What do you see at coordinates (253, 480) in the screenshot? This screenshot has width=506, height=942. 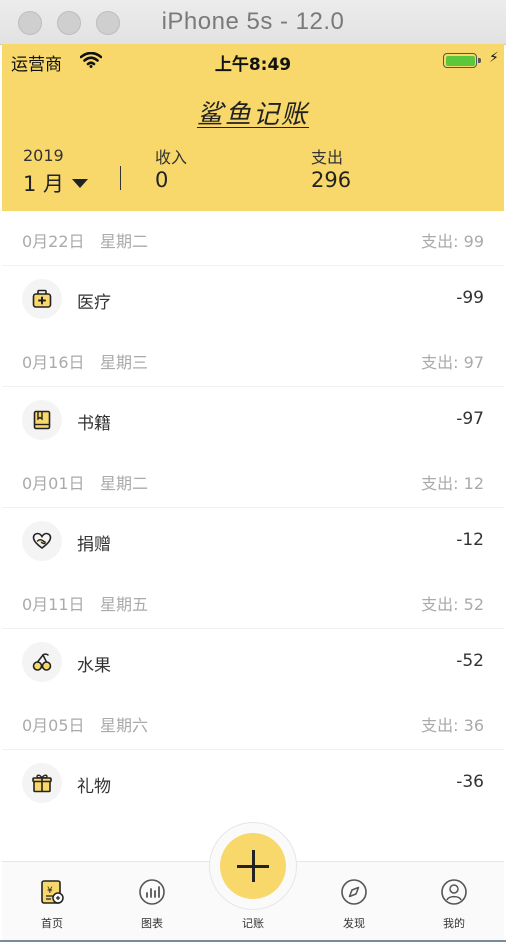 I see `day-header: 0月01日 星期二 支出: 12` at bounding box center [253, 480].